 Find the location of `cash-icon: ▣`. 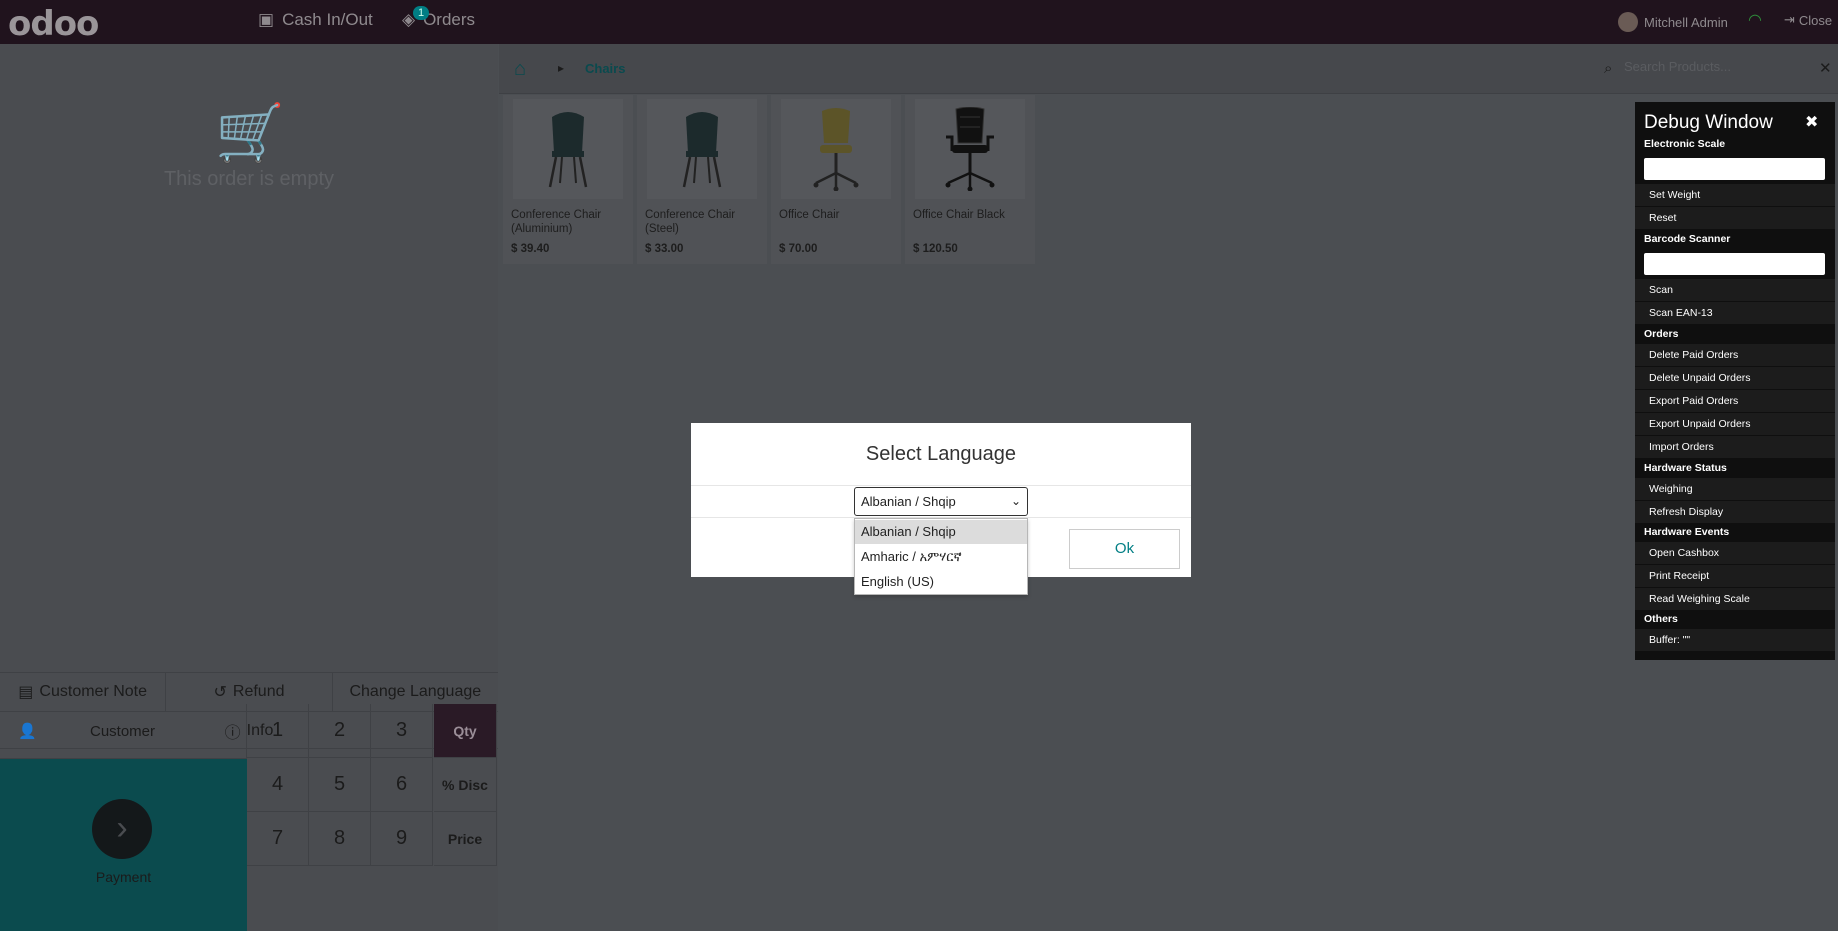

cash-icon: ▣ is located at coordinates (266, 19).